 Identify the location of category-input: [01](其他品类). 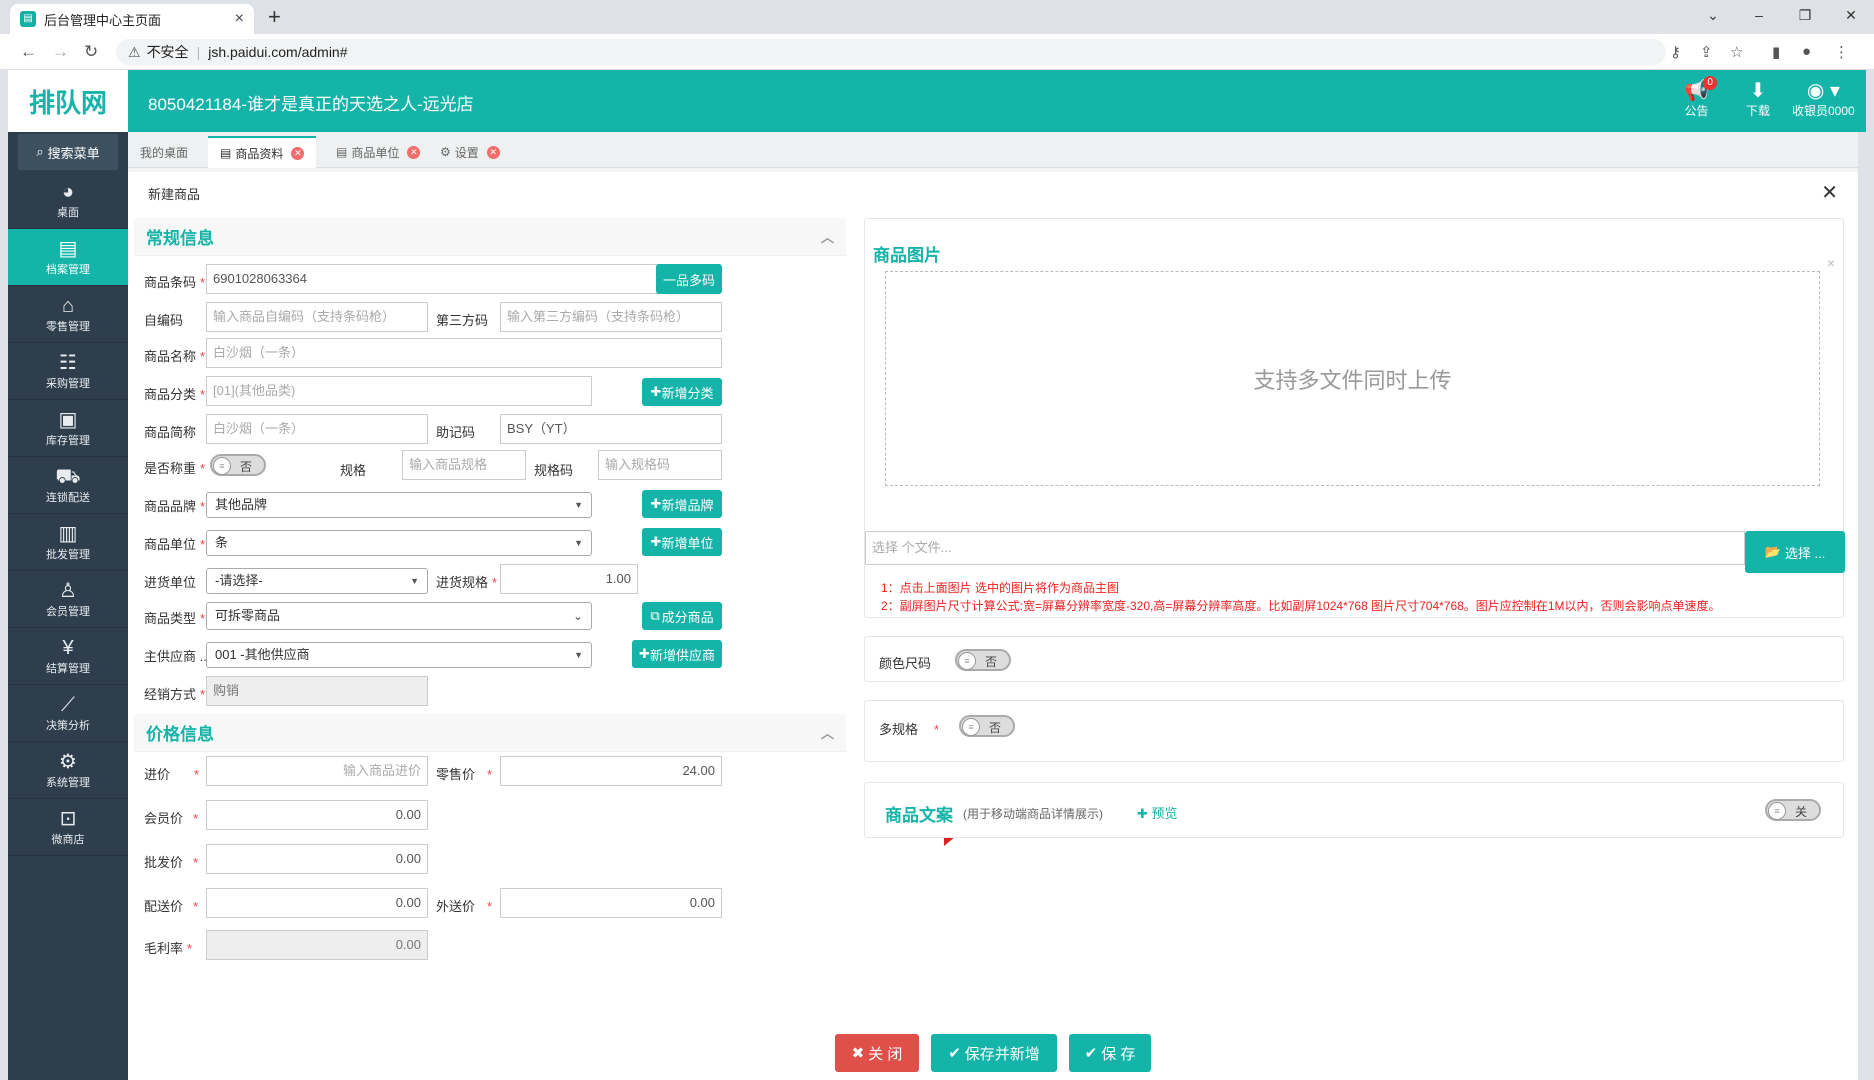
(399, 391).